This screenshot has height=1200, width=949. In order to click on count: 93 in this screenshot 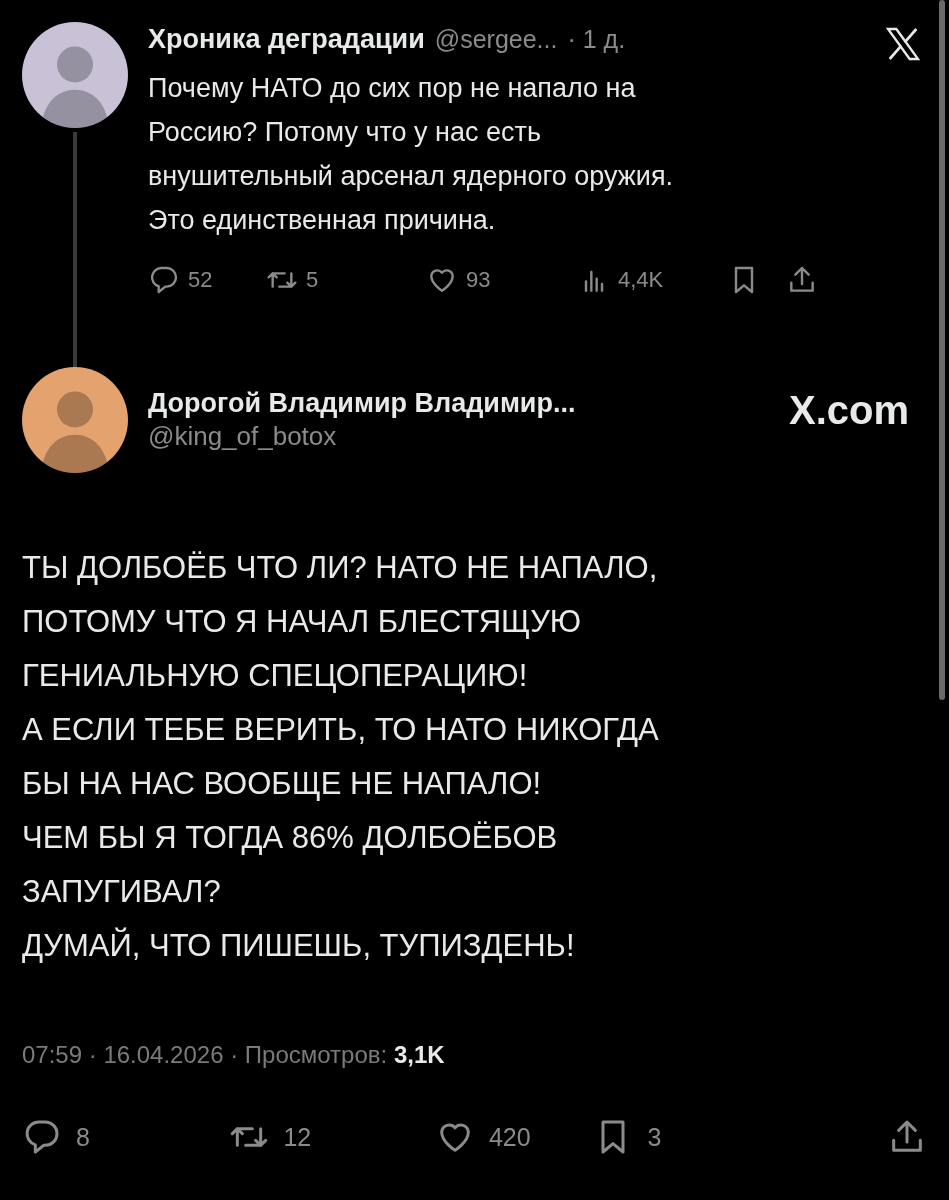, I will do `click(478, 280)`.